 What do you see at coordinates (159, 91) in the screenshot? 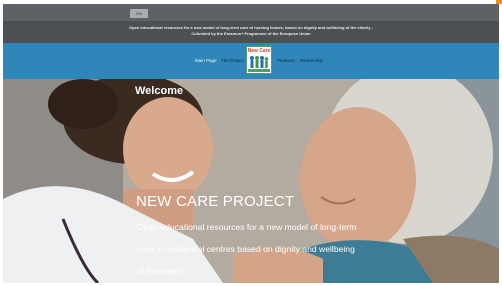
I see `welcome-heading: Welcome` at bounding box center [159, 91].